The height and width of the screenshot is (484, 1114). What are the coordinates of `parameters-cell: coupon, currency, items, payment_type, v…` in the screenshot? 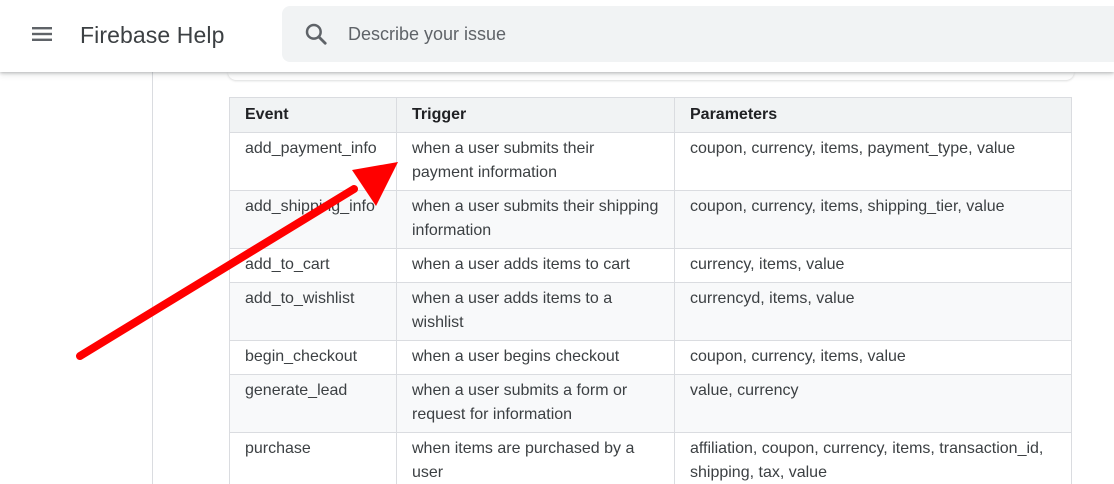 It's located at (873, 161).